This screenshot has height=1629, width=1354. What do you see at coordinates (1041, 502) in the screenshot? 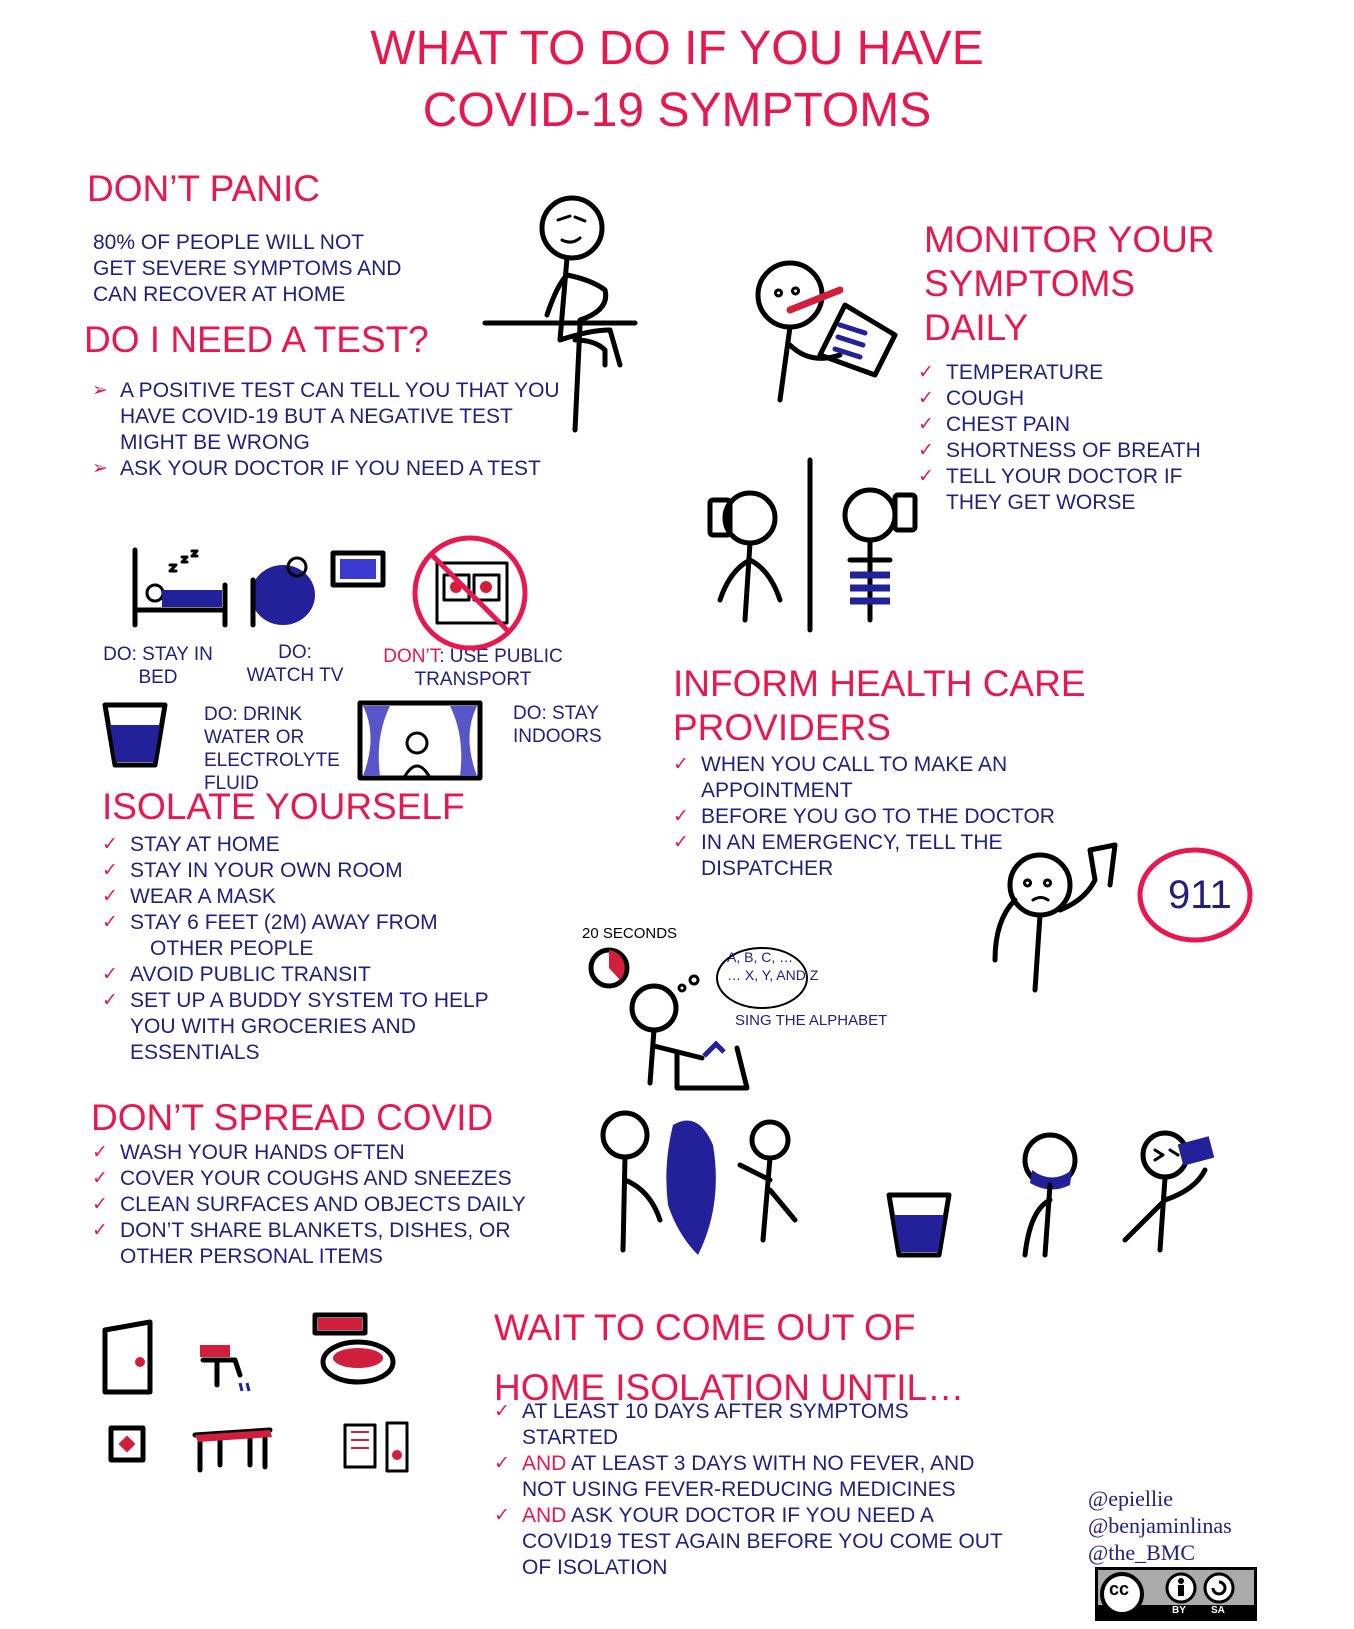
I see `monitor-item: THEY GET WORSE` at bounding box center [1041, 502].